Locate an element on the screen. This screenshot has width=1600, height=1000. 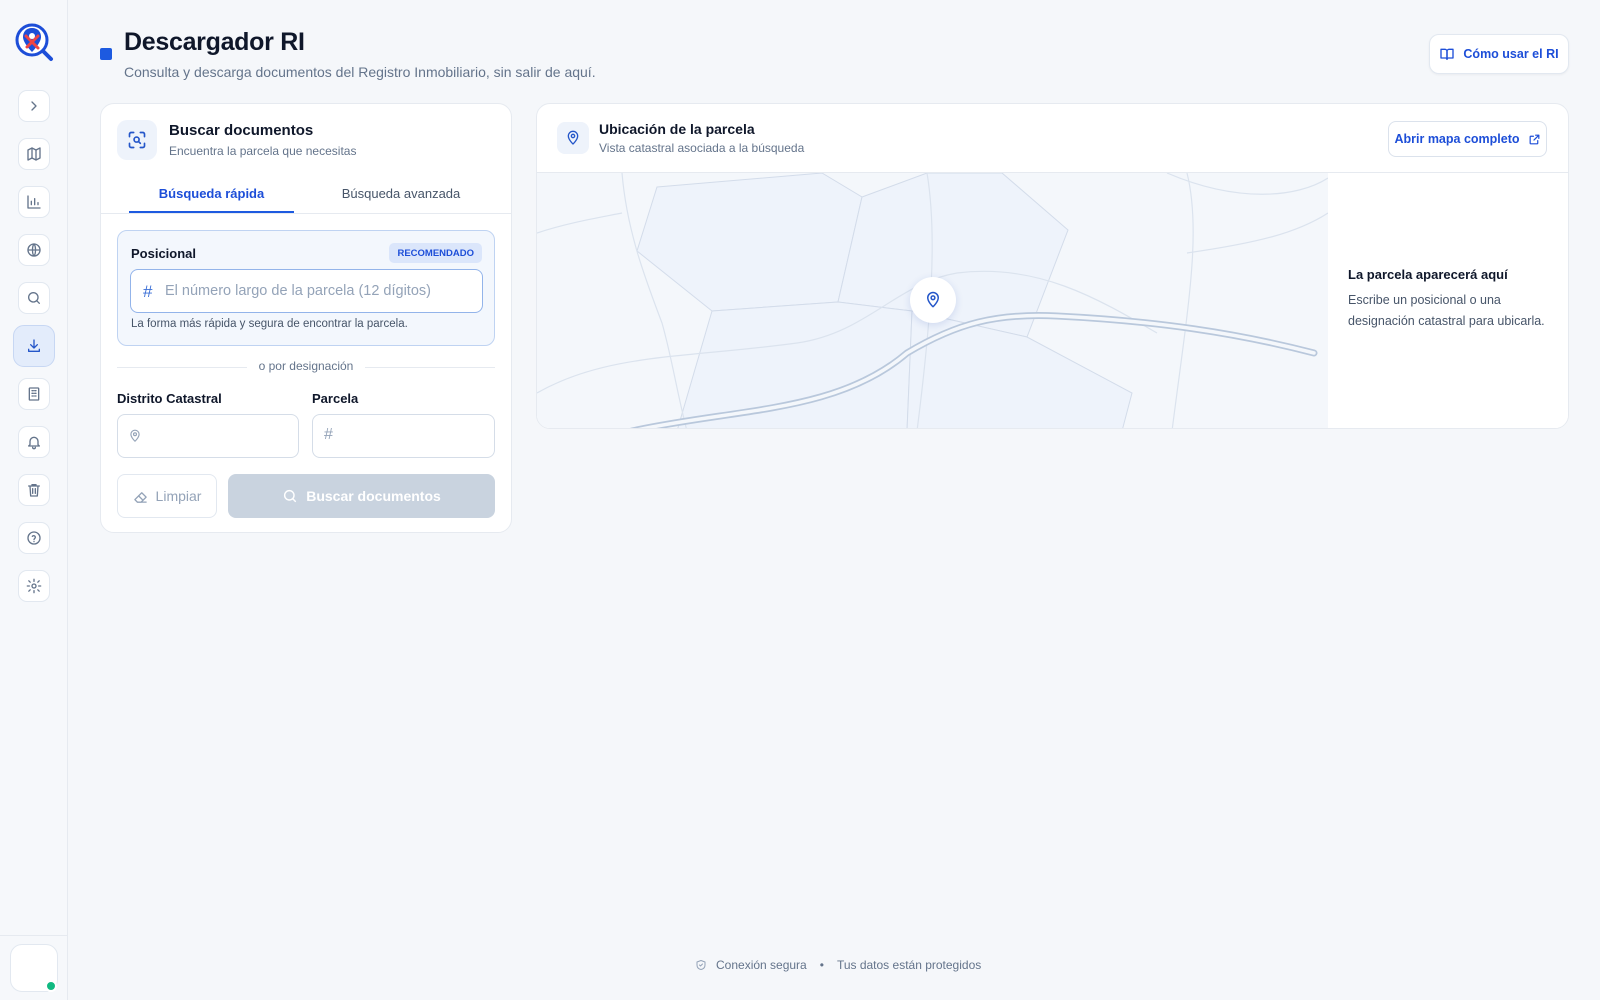
sidebar-item-trash is located at coordinates (34, 490).